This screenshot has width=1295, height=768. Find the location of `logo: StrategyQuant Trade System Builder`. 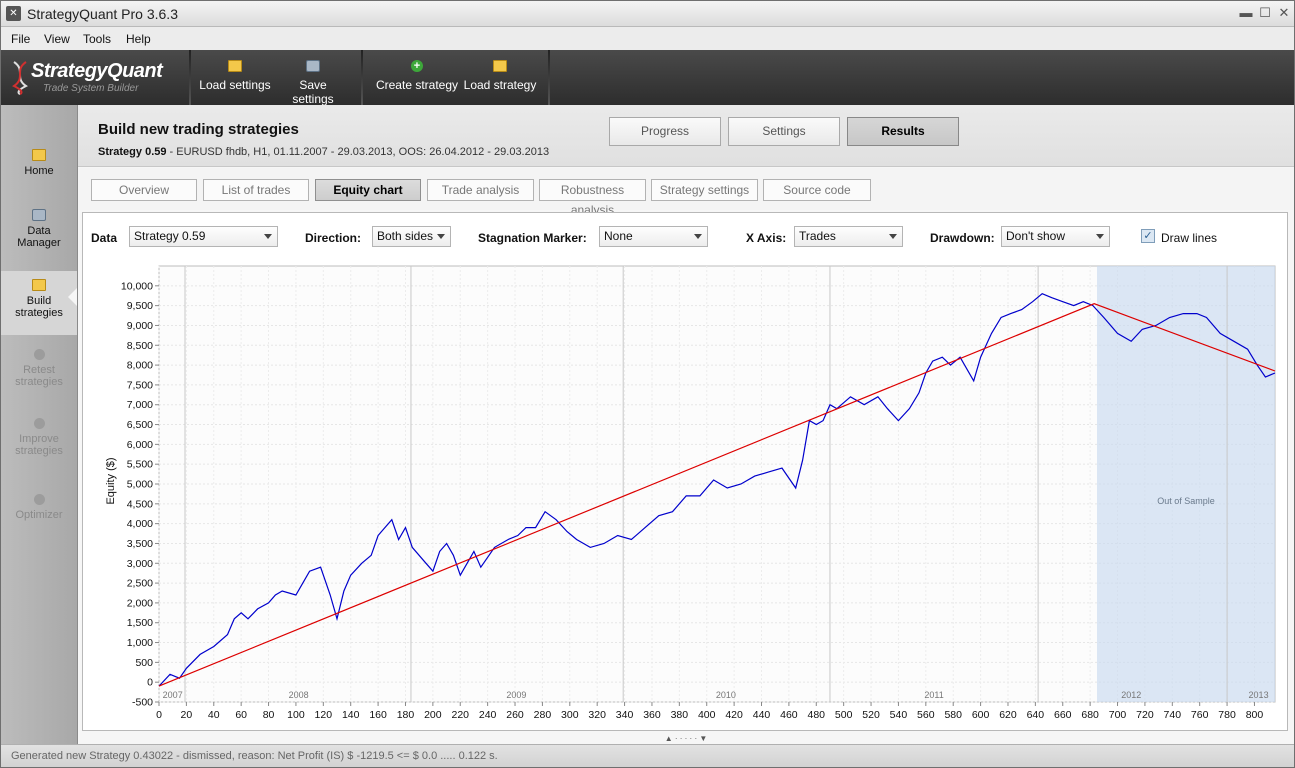

logo: StrategyQuant Trade System Builder is located at coordinates (98, 79).